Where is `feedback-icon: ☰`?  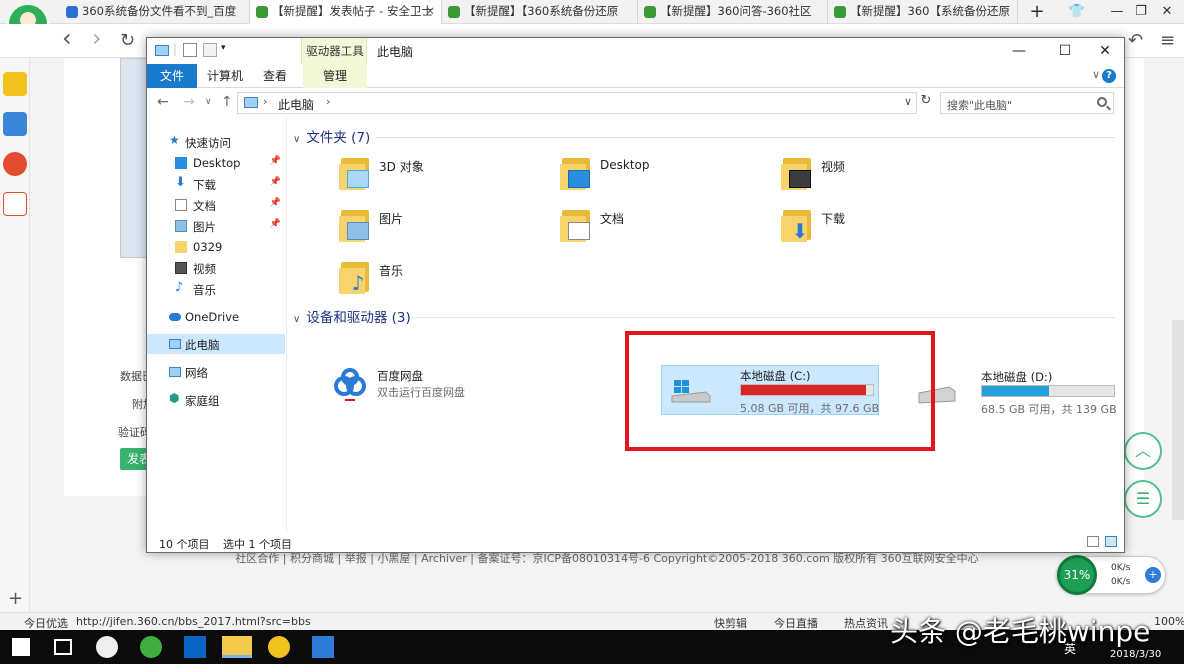
feedback-icon: ☰ is located at coordinates (1143, 499).